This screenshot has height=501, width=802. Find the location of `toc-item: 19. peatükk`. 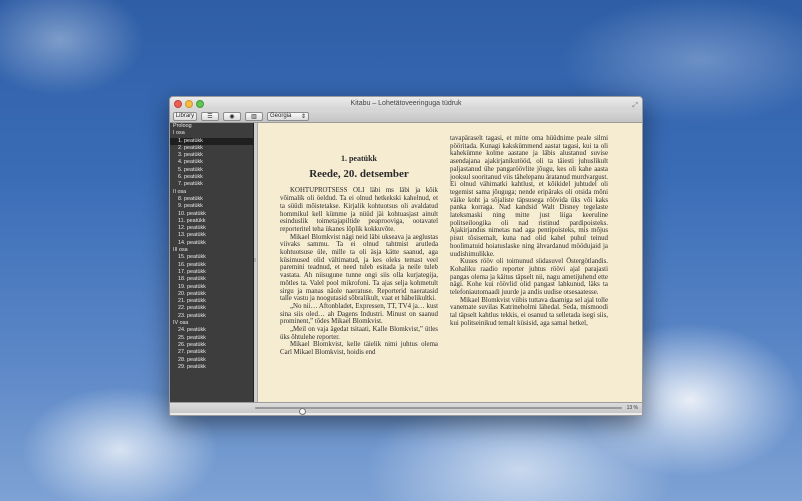

toc-item: 19. peatükk is located at coordinates (211, 287).